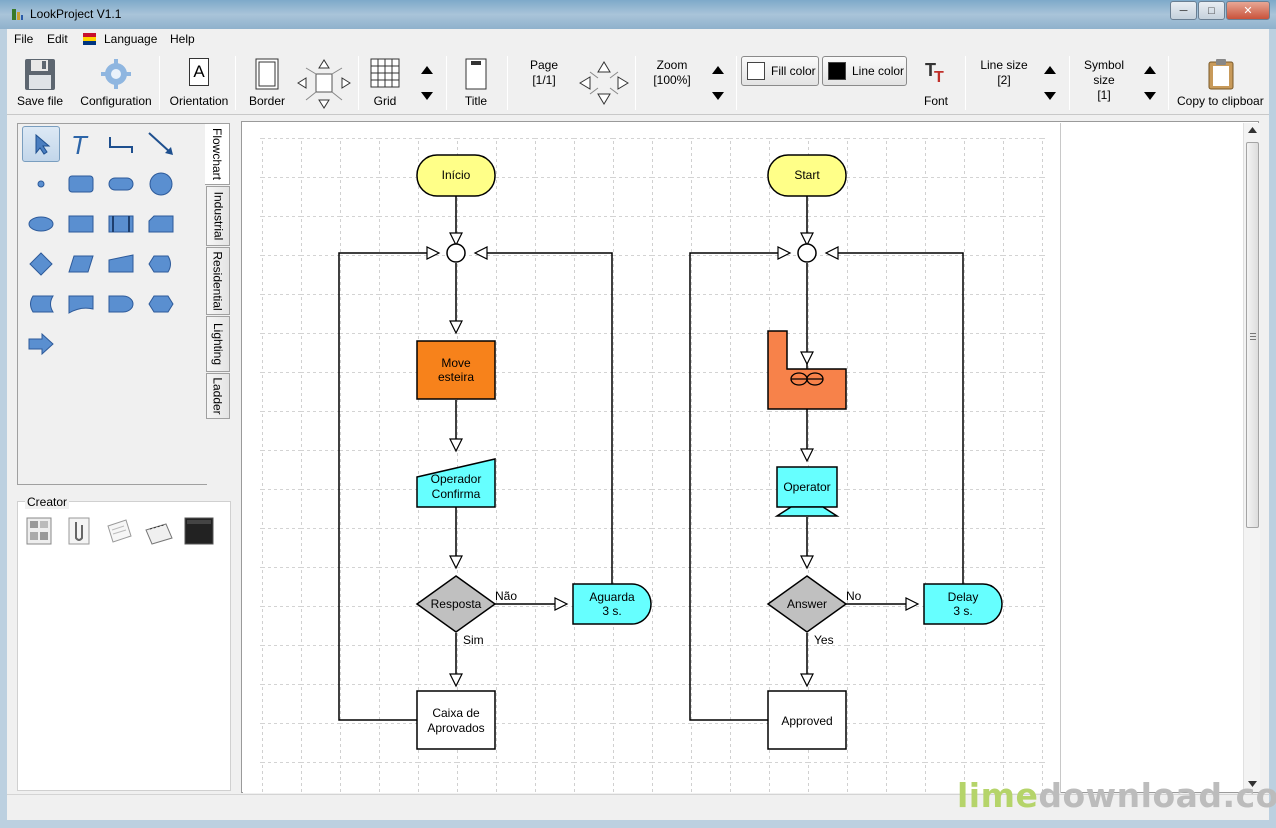 This screenshot has width=1276, height=828. I want to click on configuration-button: Configuration, so click(116, 82).